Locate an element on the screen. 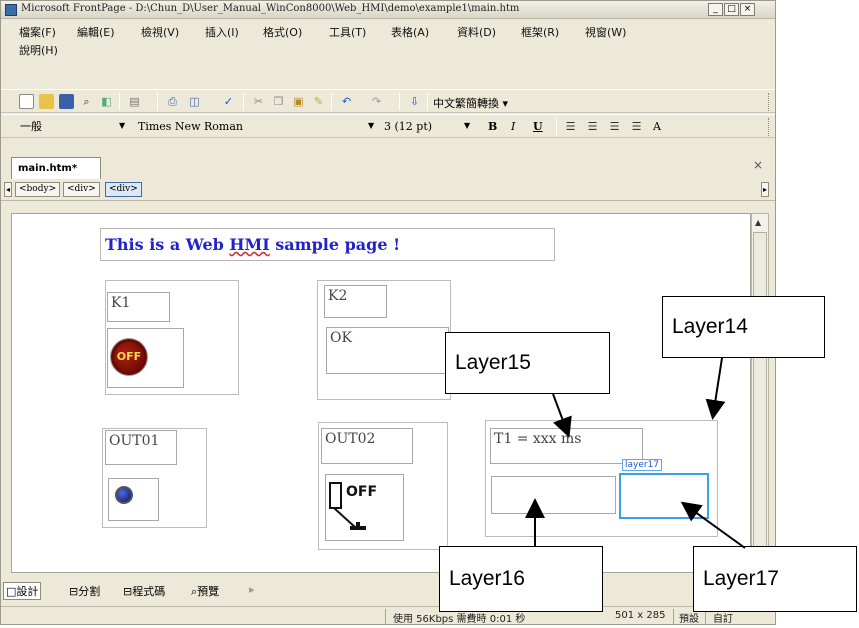 The width and height of the screenshot is (859, 628). status-bar: 使用 56Kbps 需費時 0:01 秒 501 x 285 預設 自訂 is located at coordinates (388, 615).